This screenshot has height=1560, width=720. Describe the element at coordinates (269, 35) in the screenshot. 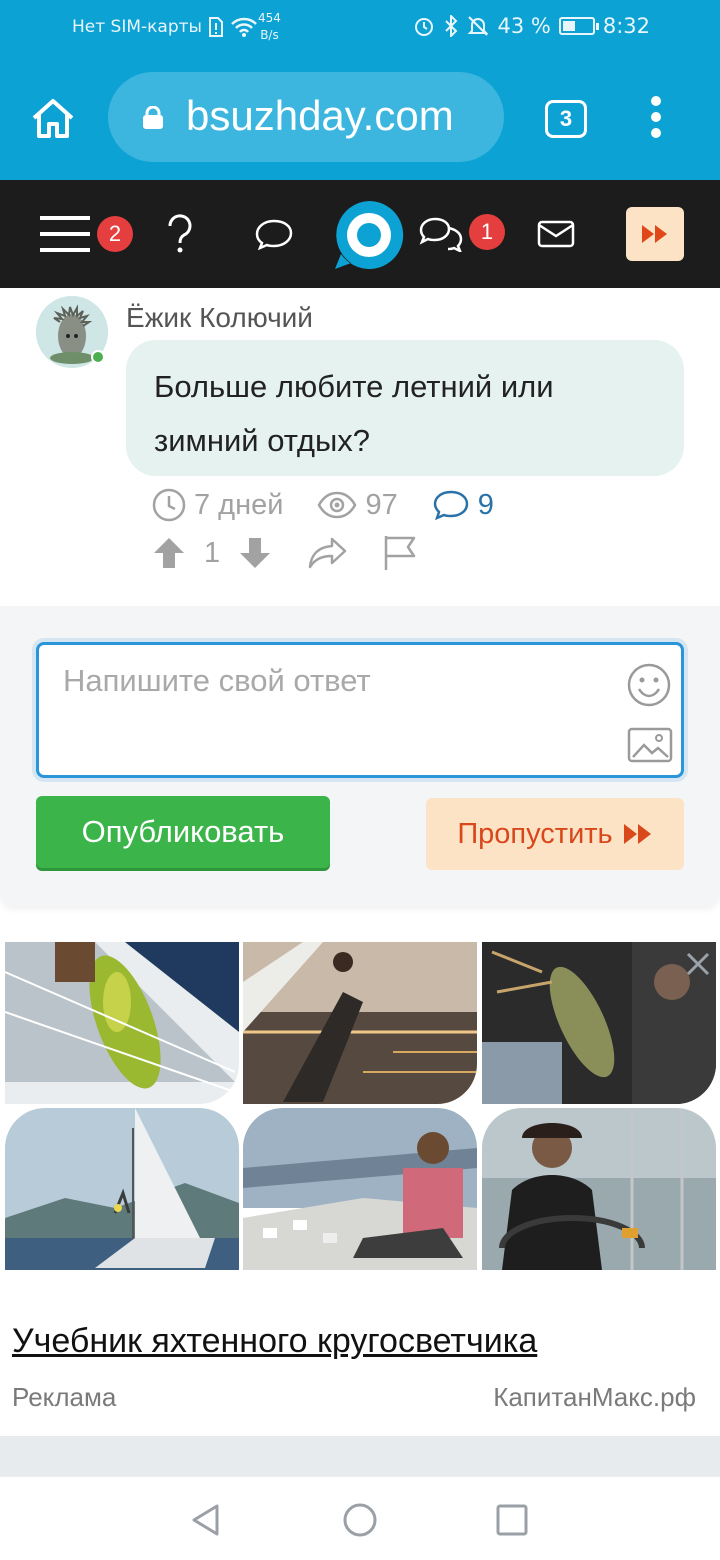

I see `speed-unit: B/s` at that location.